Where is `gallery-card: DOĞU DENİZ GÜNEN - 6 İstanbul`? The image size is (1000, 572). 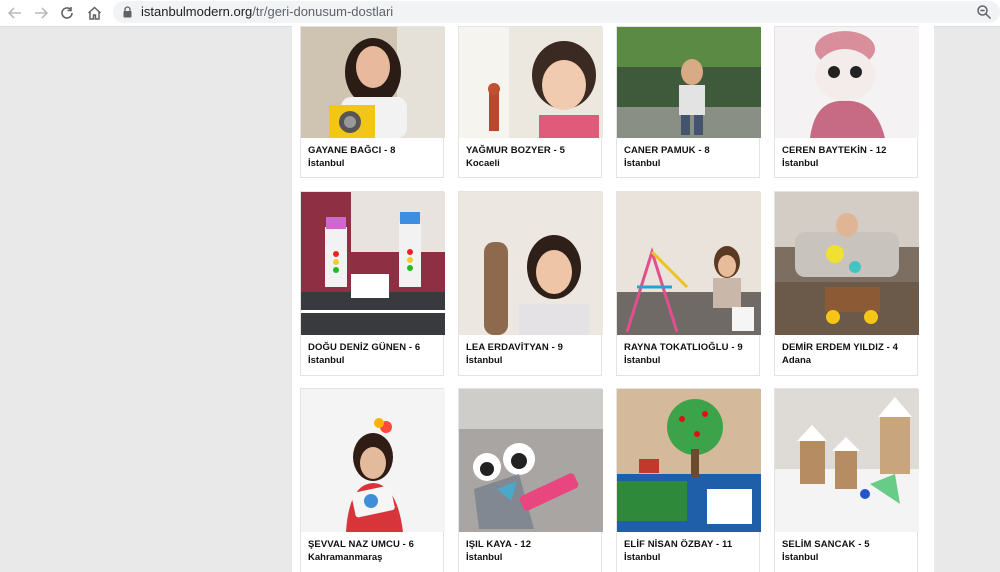
gallery-card: DOĞU DENİZ GÜNEN - 6 İstanbul is located at coordinates (372, 283).